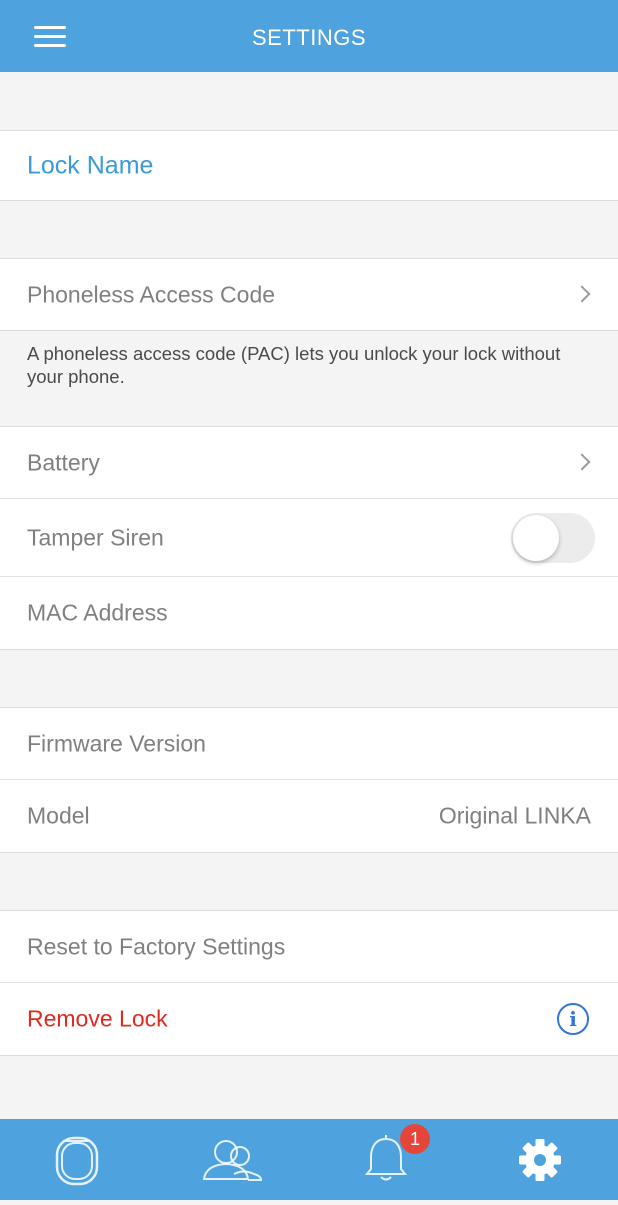  I want to click on gear-icon, so click(540, 1160).